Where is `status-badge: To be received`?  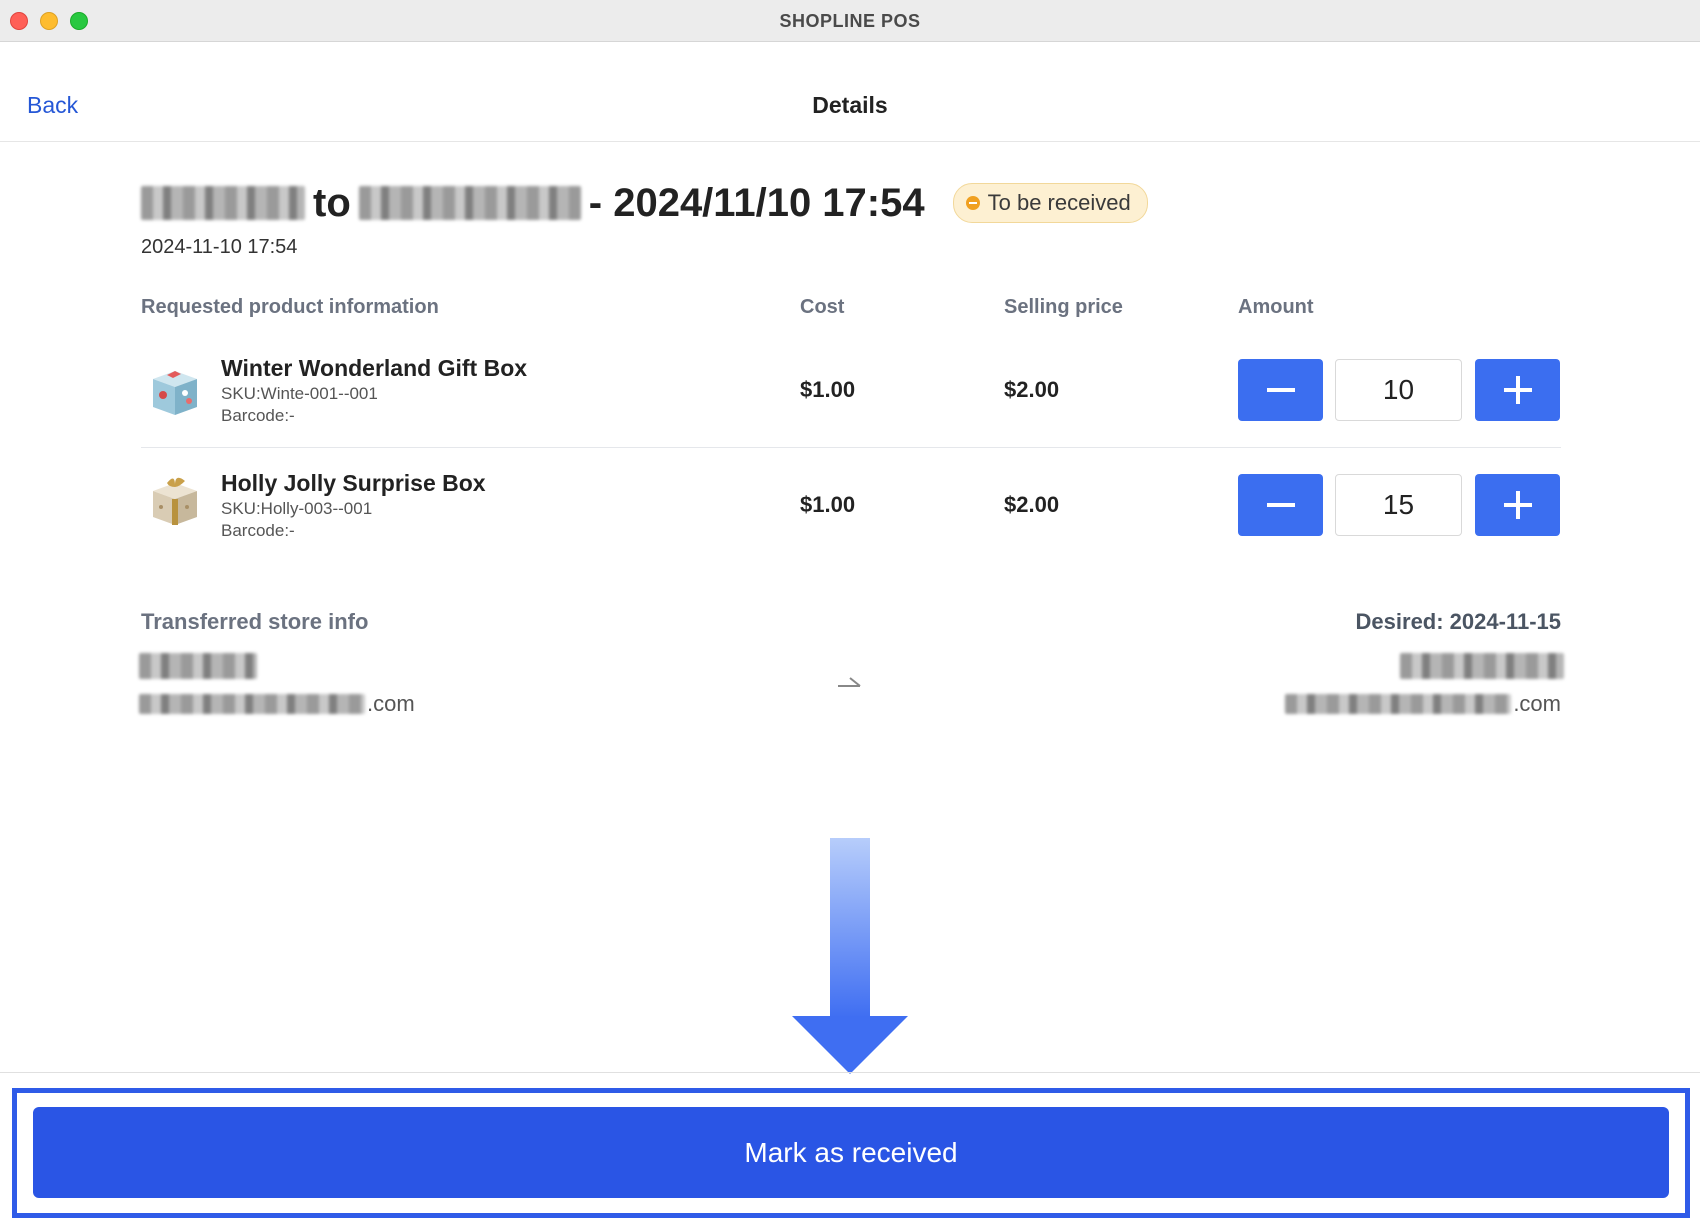 status-badge: To be received is located at coordinates (1050, 203).